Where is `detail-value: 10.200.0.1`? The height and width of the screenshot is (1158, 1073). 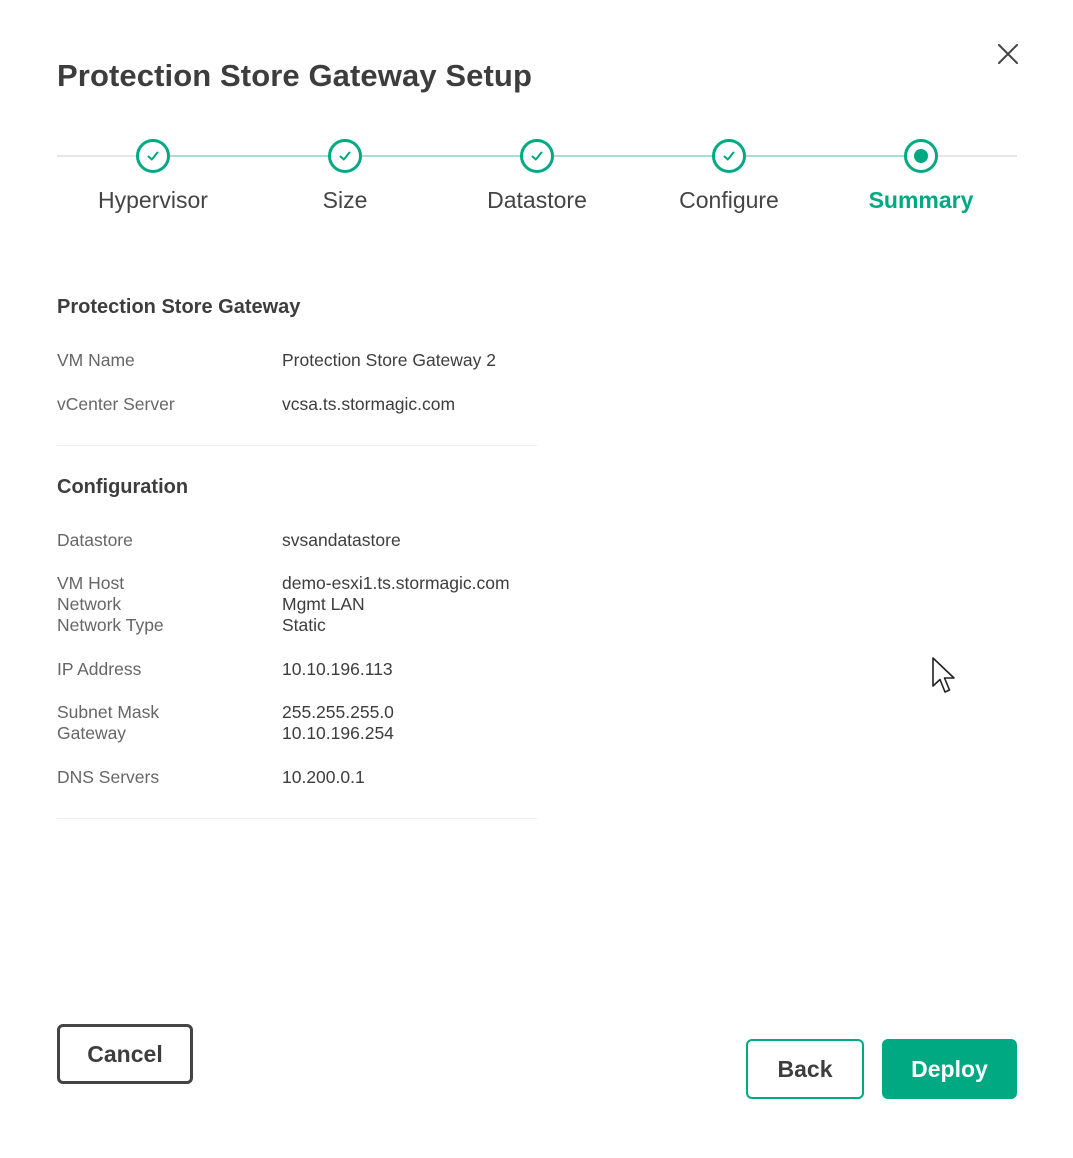 detail-value: 10.200.0.1 is located at coordinates (323, 777).